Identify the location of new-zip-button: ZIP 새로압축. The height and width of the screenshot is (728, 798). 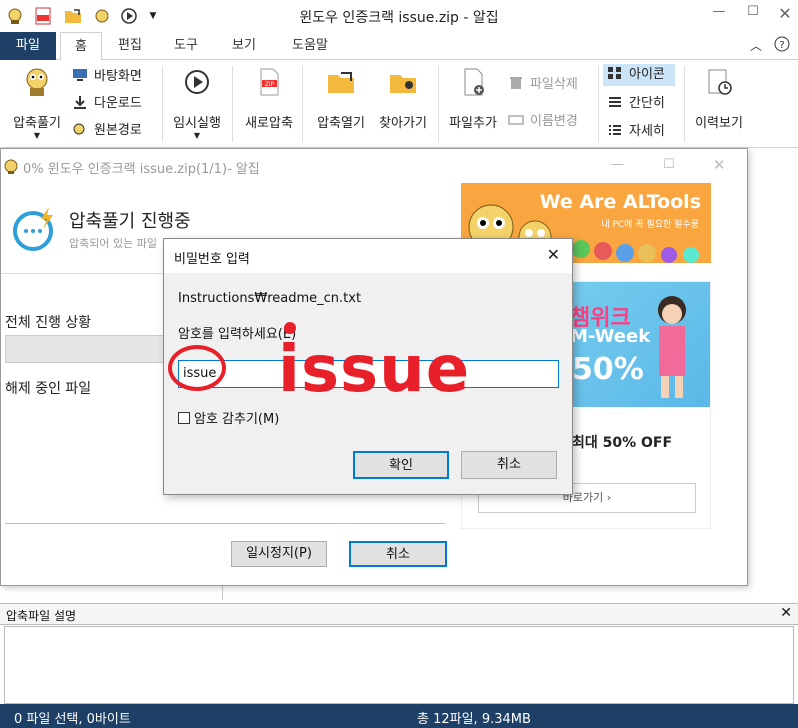
(269, 98).